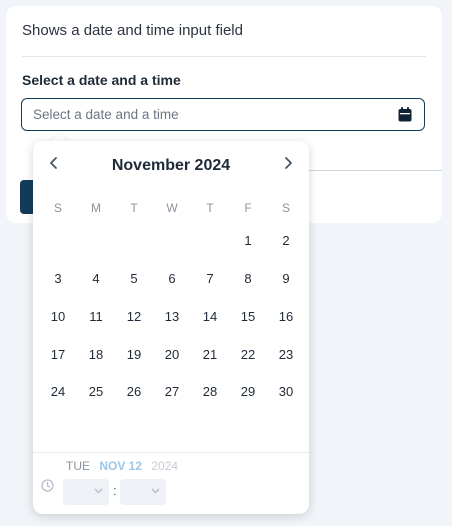  Describe the element at coordinates (210, 391) in the screenshot. I see `calendar-day: 28` at that location.